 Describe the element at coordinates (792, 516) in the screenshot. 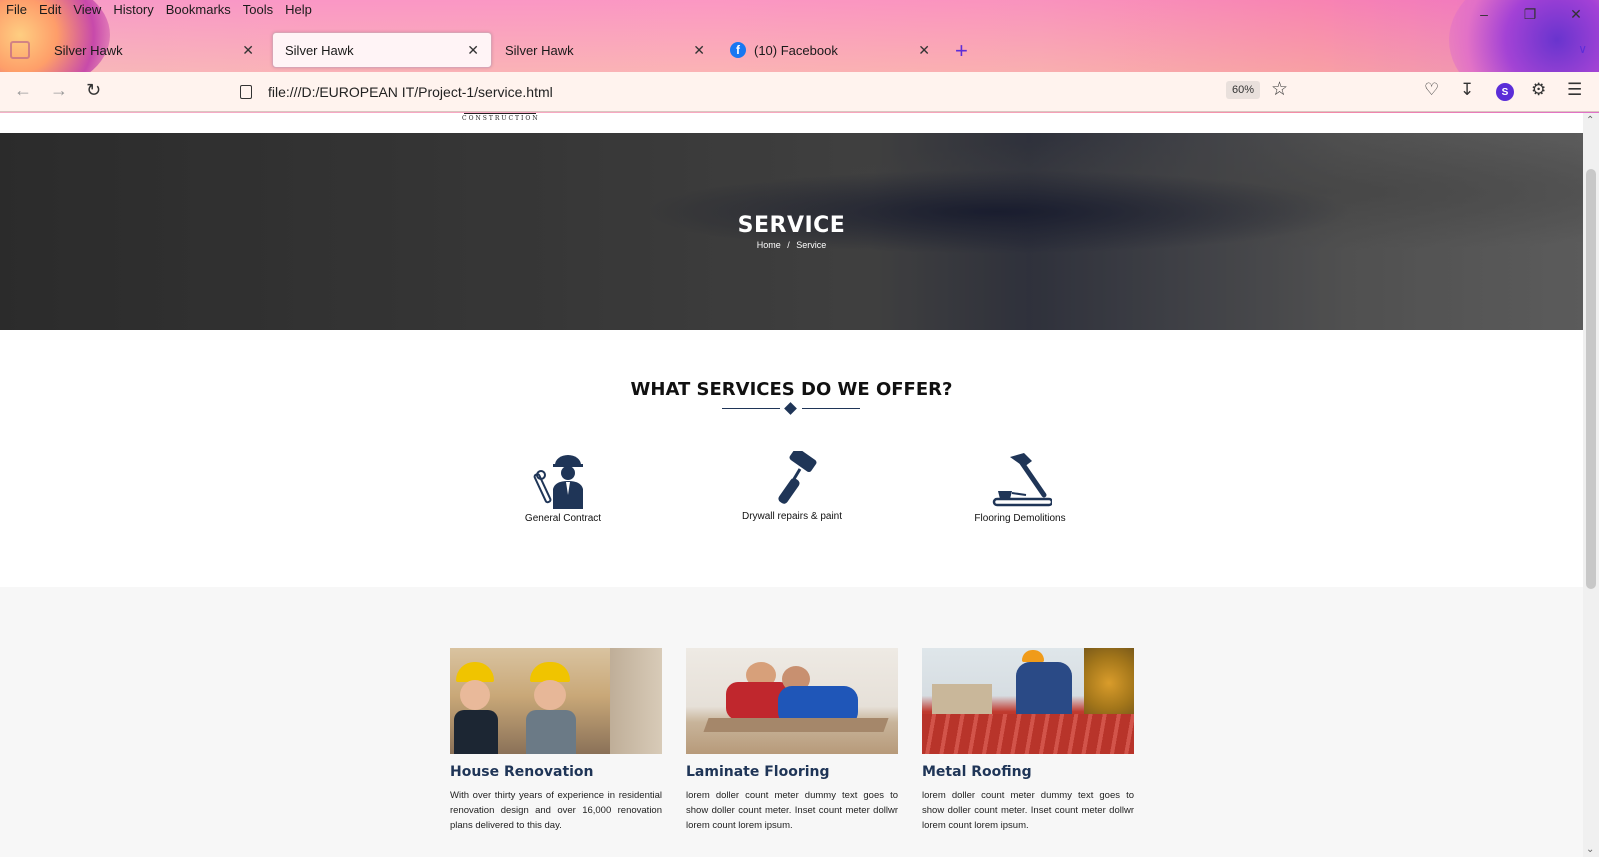

I see `service-label: Drywall repairs & paint` at that location.